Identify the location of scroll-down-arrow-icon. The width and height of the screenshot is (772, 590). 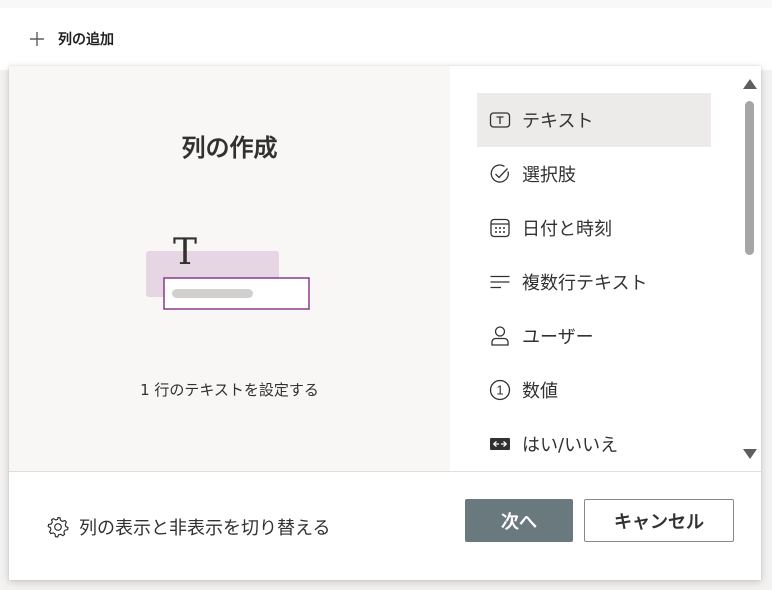
(750, 454).